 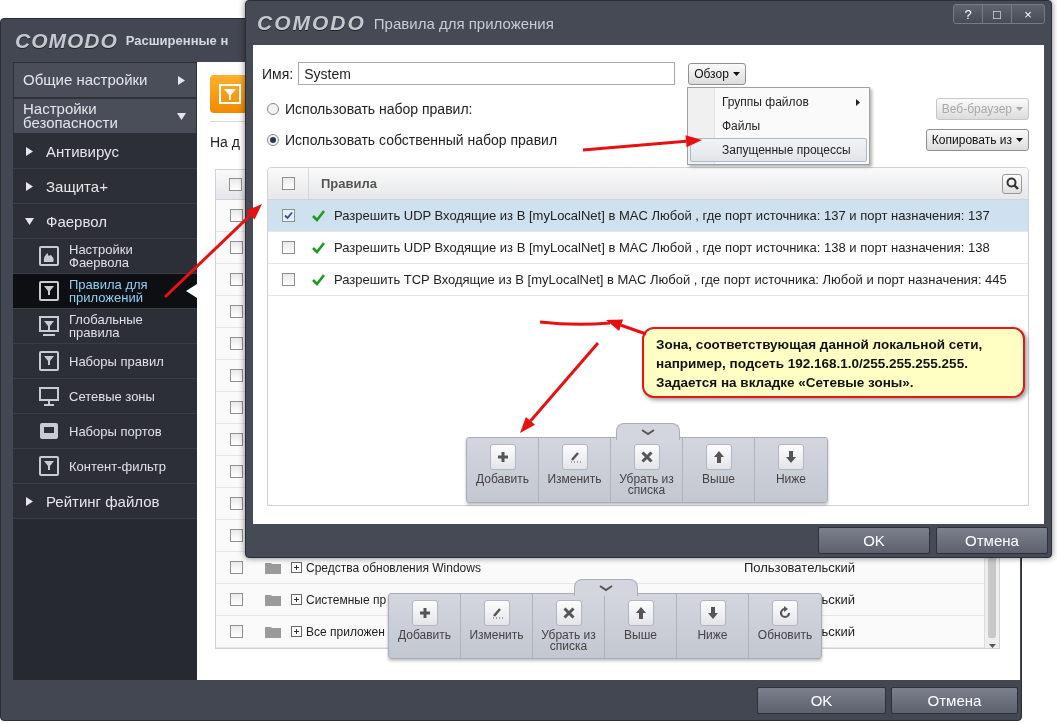 I want to click on scroll-down-icon, so click(x=992, y=646).